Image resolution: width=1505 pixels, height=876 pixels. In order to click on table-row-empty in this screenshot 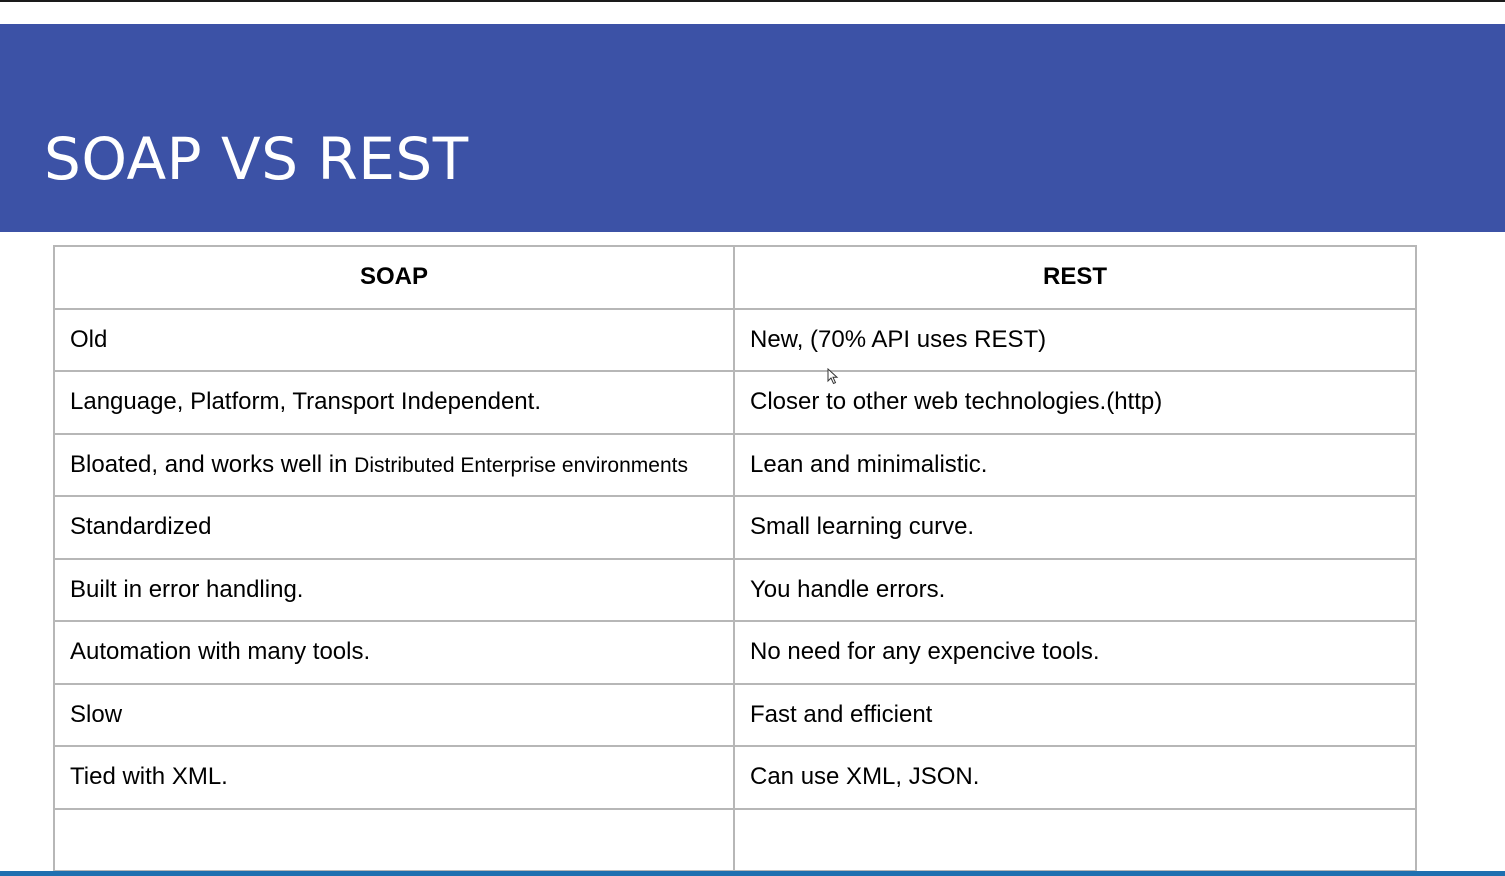, I will do `click(735, 839)`.